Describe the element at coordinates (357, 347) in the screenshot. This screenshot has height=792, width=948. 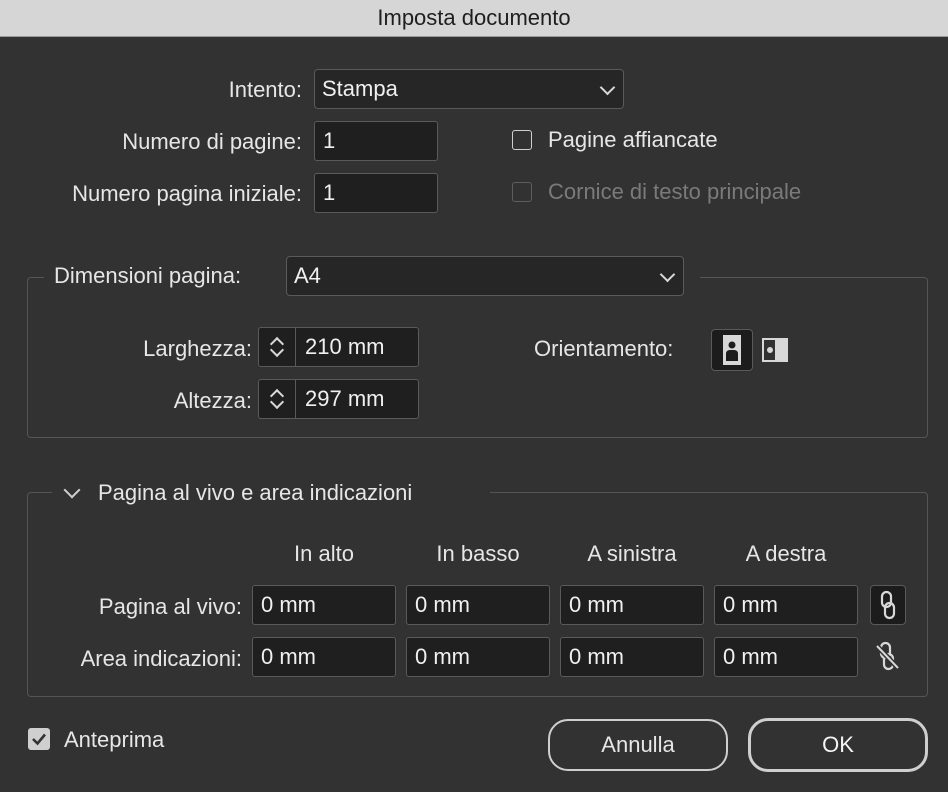
I see `width-value: 210 mm` at that location.